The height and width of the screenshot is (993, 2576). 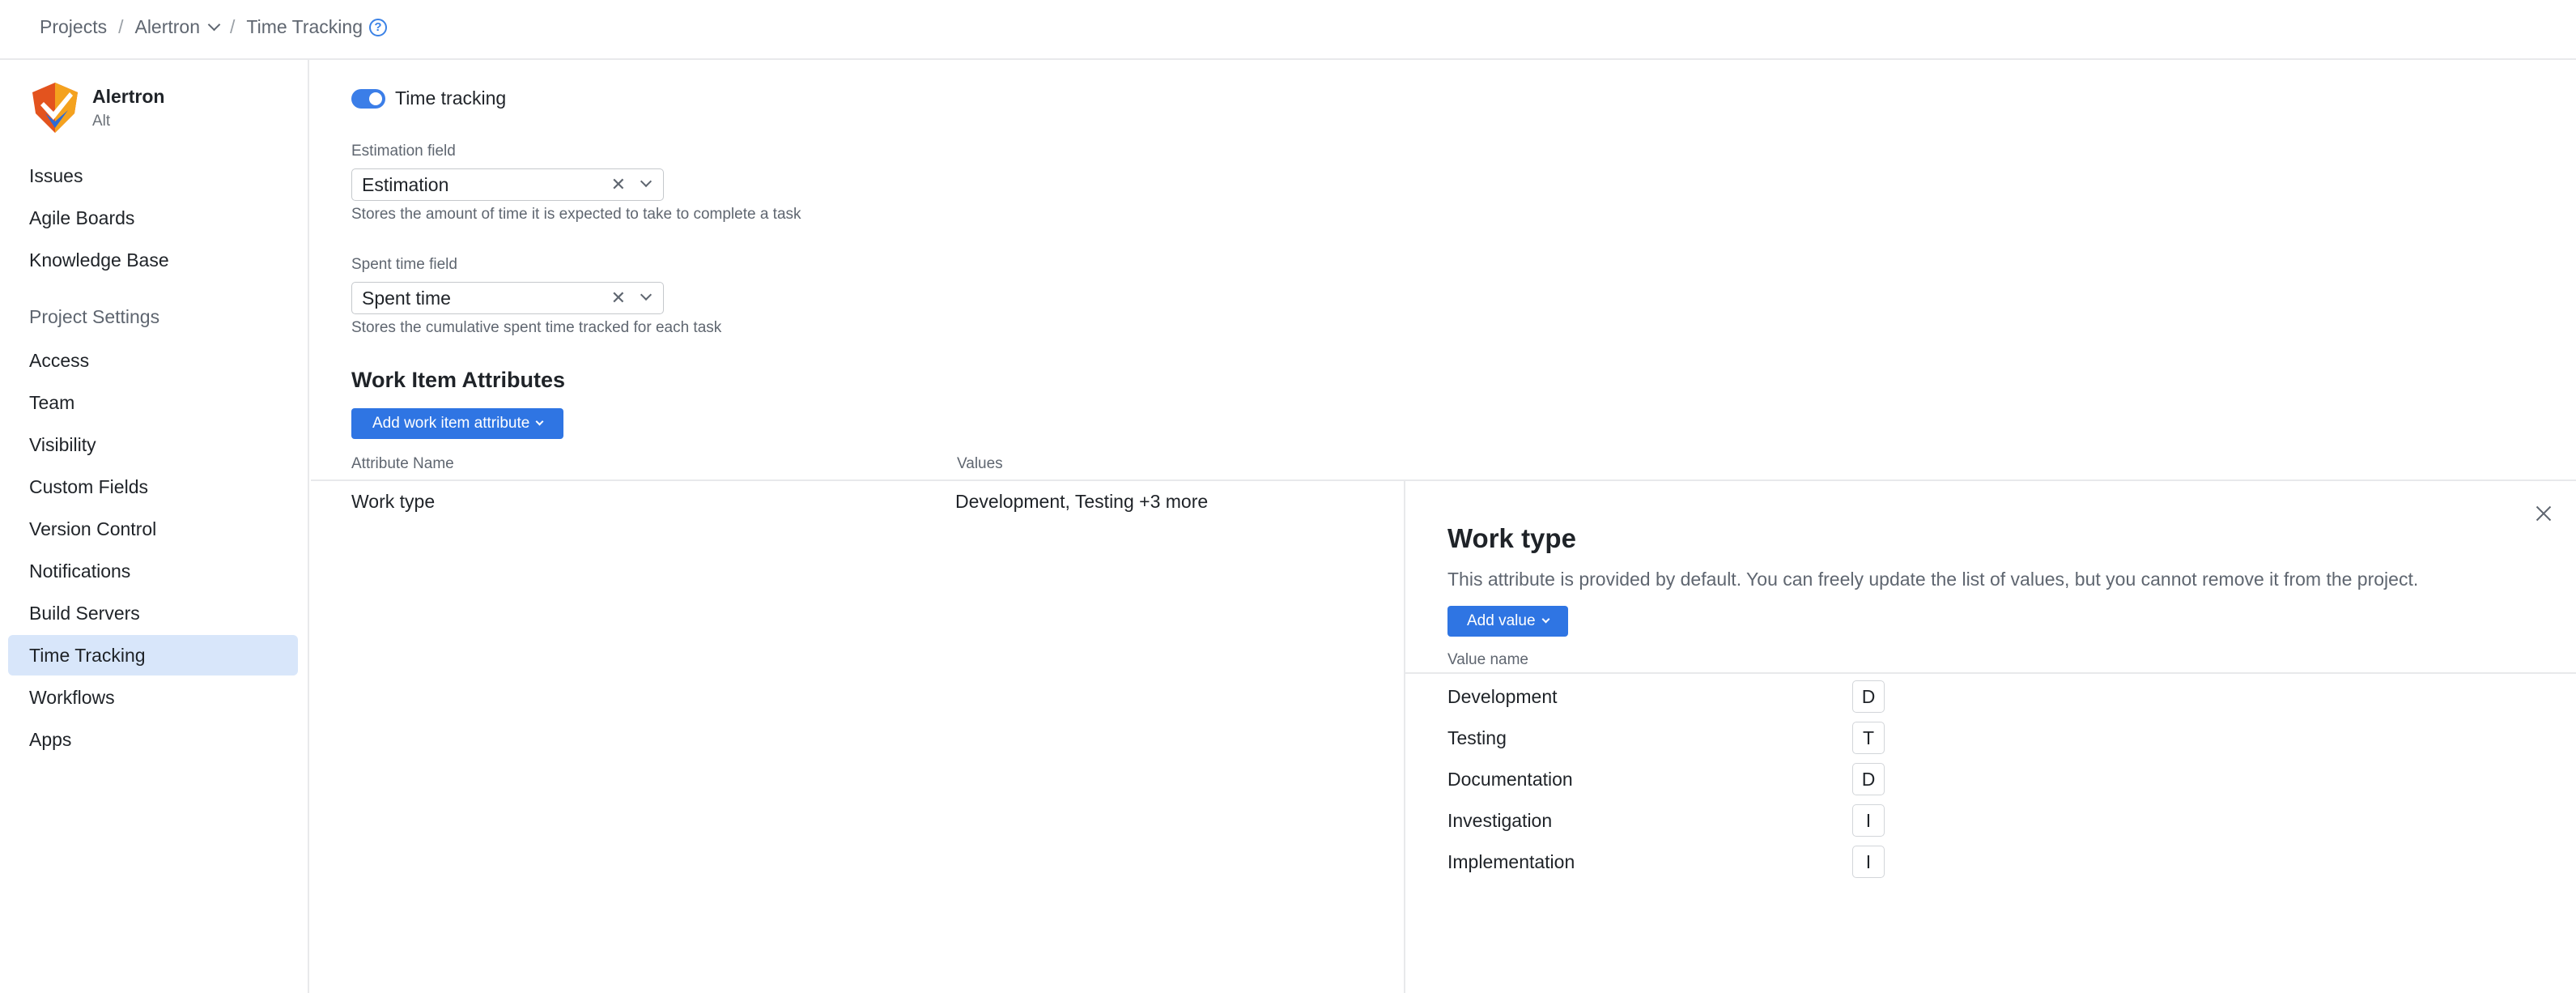 I want to click on time-tracking-label: Time tracking, so click(x=451, y=98).